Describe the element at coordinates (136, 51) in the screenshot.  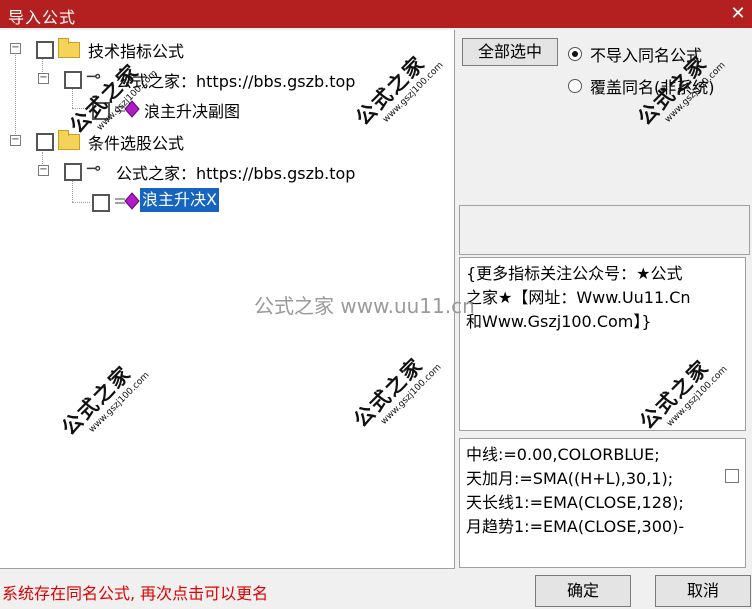
I see `tree-node-label: 技术指标公式` at that location.